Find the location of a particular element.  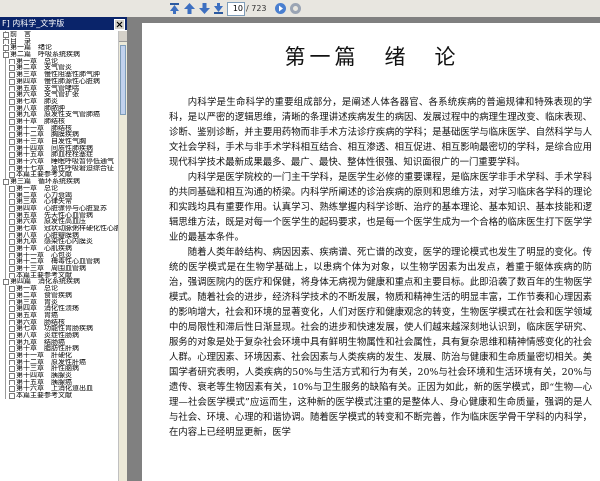

bookmark-item: 第五章 胃癌 is located at coordinates (59, 315).